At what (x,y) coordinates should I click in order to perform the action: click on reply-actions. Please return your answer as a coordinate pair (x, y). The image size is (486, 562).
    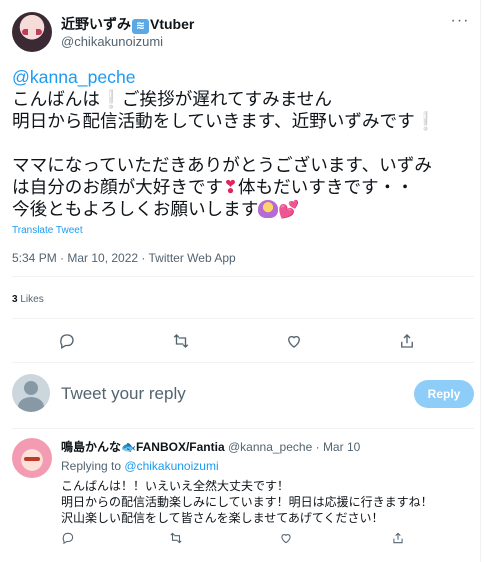
    Looking at the image, I should click on (261, 539).